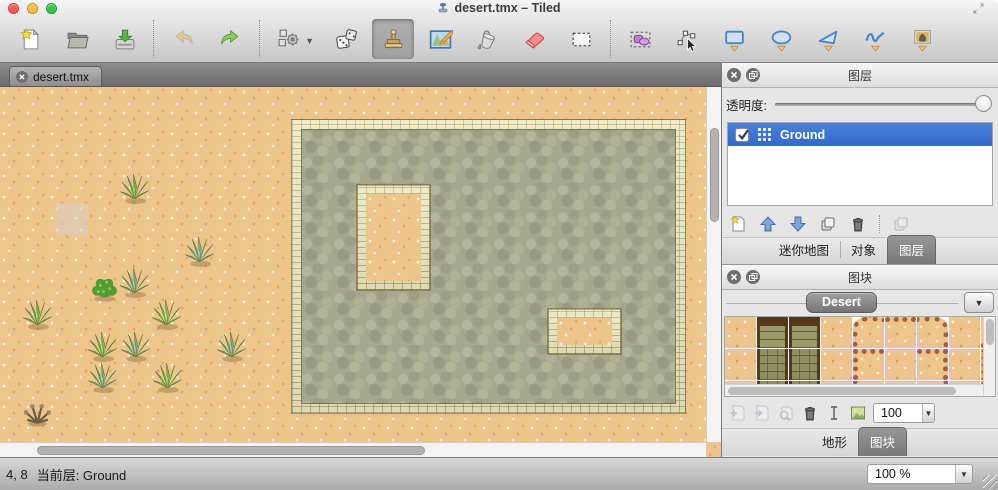 This screenshot has height=490, width=998. Describe the element at coordinates (294, 39) in the screenshot. I see `stamp-variations-button: ▼` at that location.